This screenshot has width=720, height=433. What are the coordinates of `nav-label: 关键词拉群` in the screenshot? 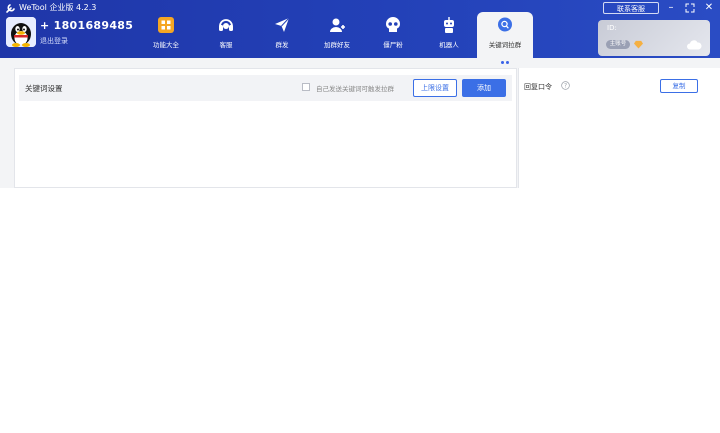 It's located at (505, 45).